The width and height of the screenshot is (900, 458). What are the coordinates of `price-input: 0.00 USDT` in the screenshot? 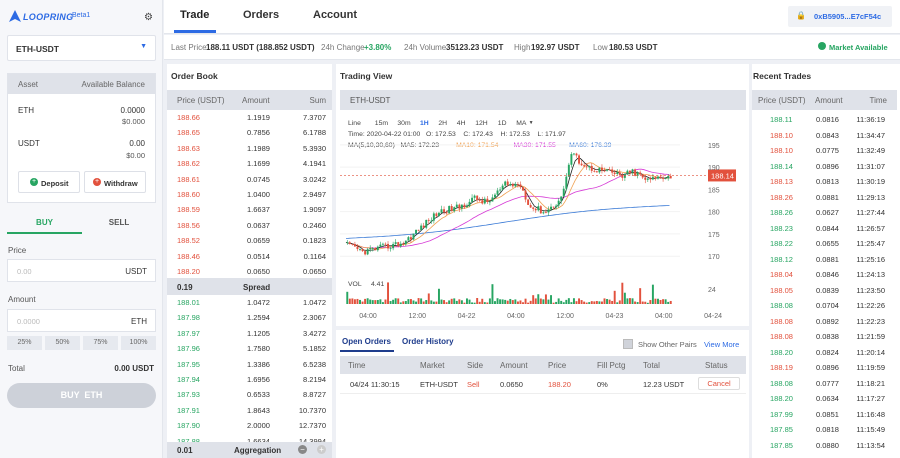 It's located at (81, 270).